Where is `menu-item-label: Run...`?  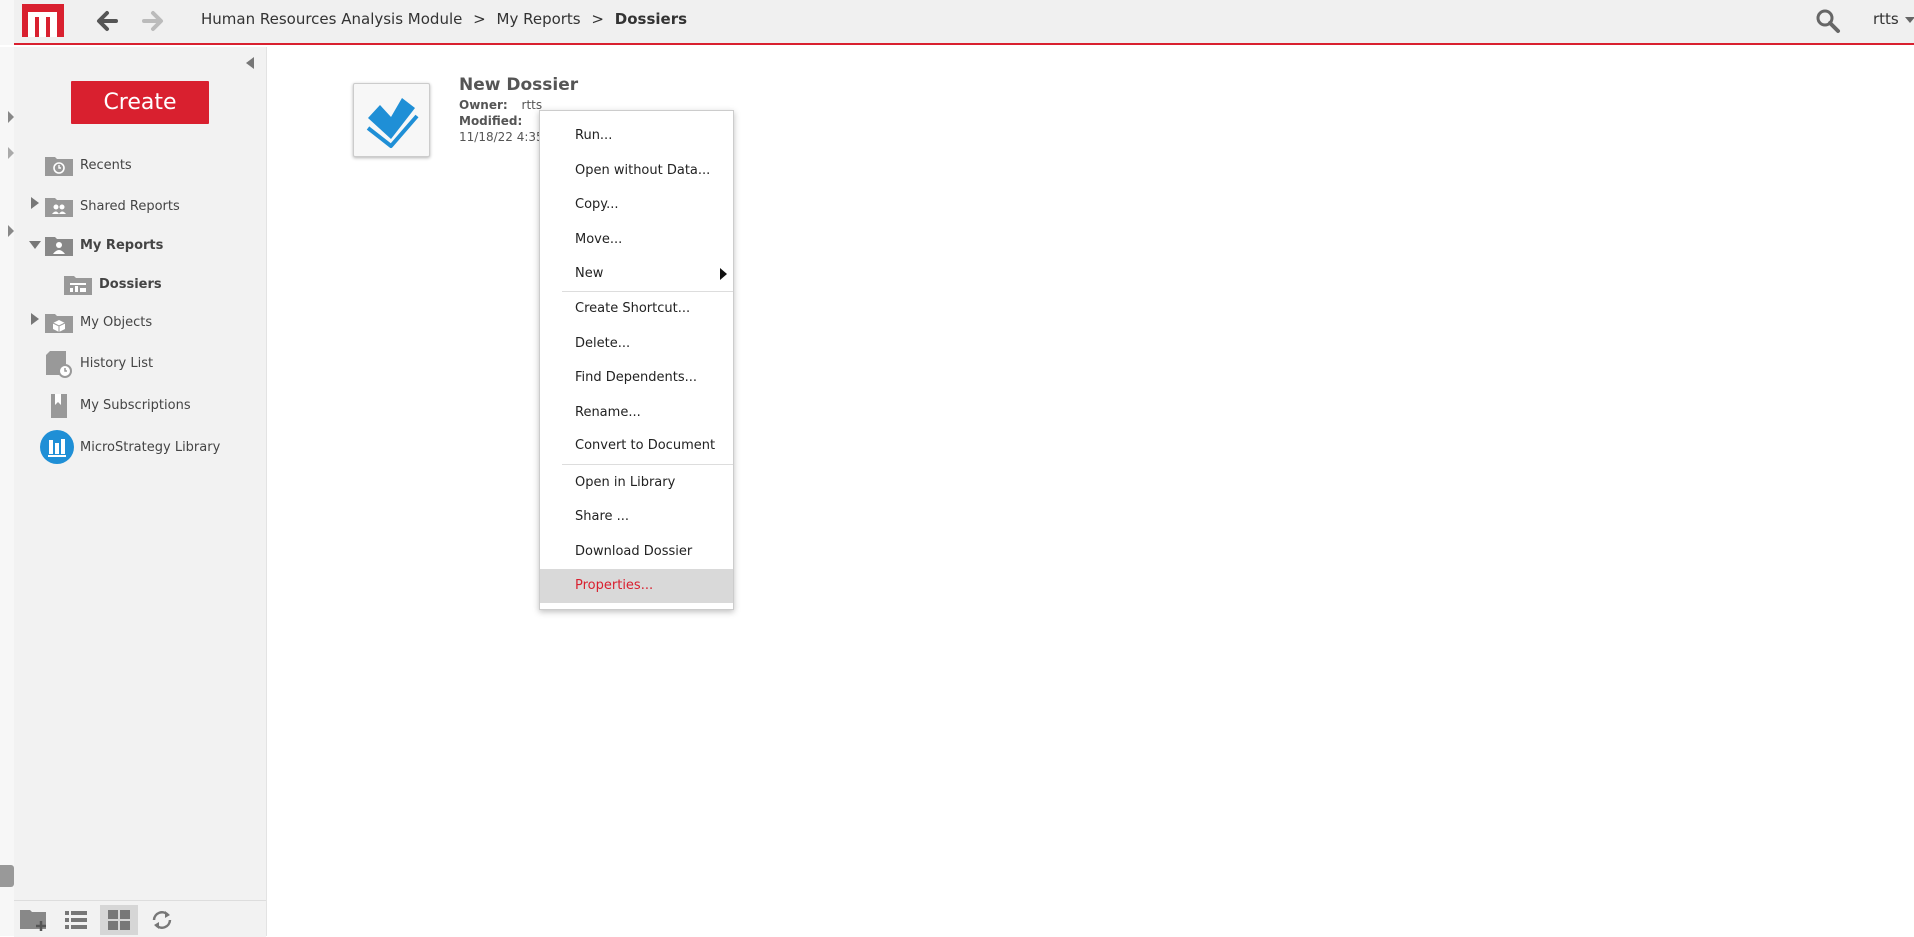
menu-item-label: Run... is located at coordinates (594, 135).